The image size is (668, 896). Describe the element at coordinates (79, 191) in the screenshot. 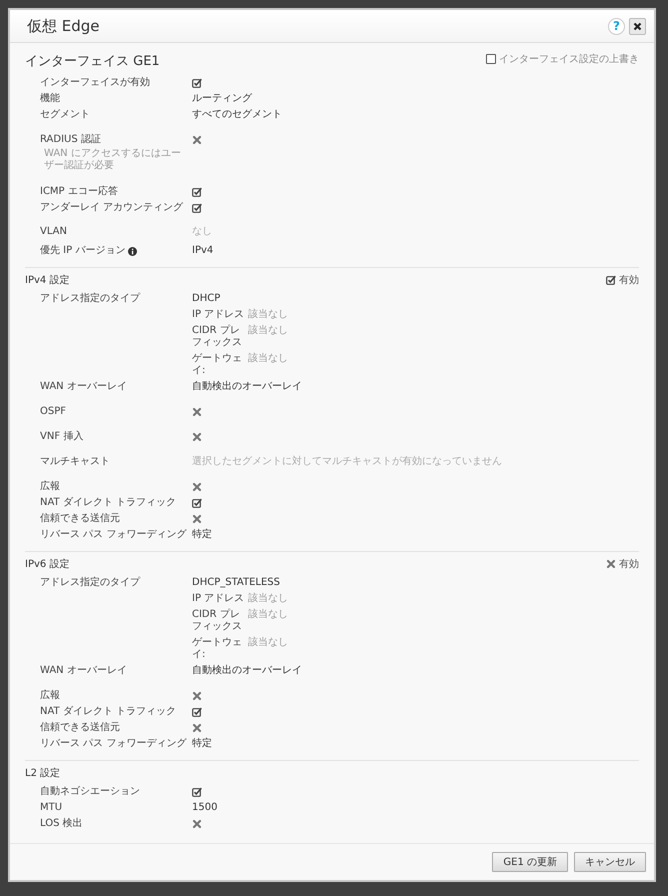

I see `field-label: ICMP エコー応答` at that location.